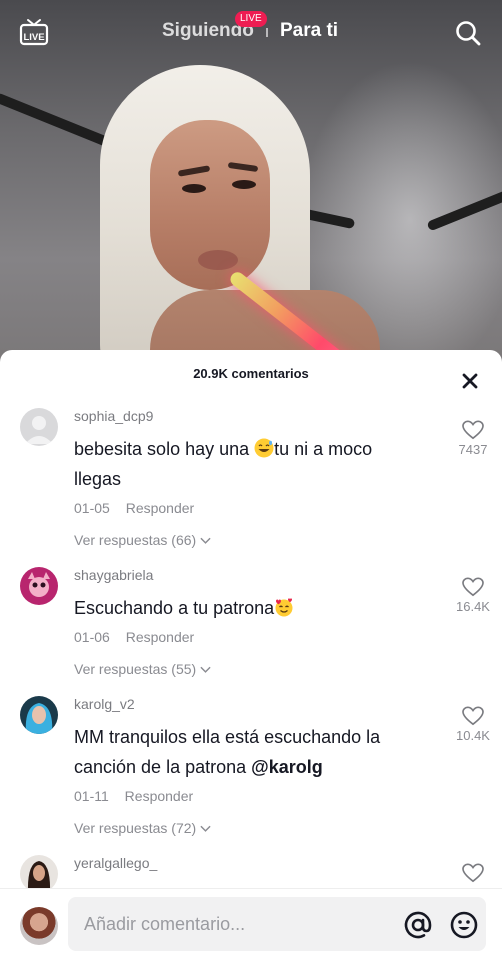 This screenshot has height=960, width=502. Describe the element at coordinates (284, 606) in the screenshot. I see `smiling-hearts-emoji` at that location.